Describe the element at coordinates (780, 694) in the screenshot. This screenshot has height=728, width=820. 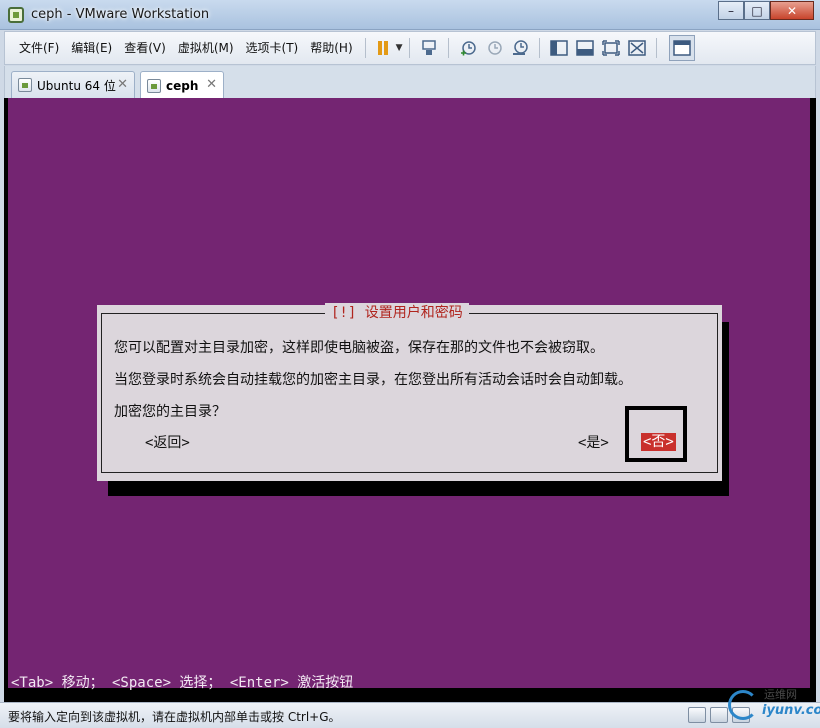
I see `watermark-top-text: 运维网` at that location.